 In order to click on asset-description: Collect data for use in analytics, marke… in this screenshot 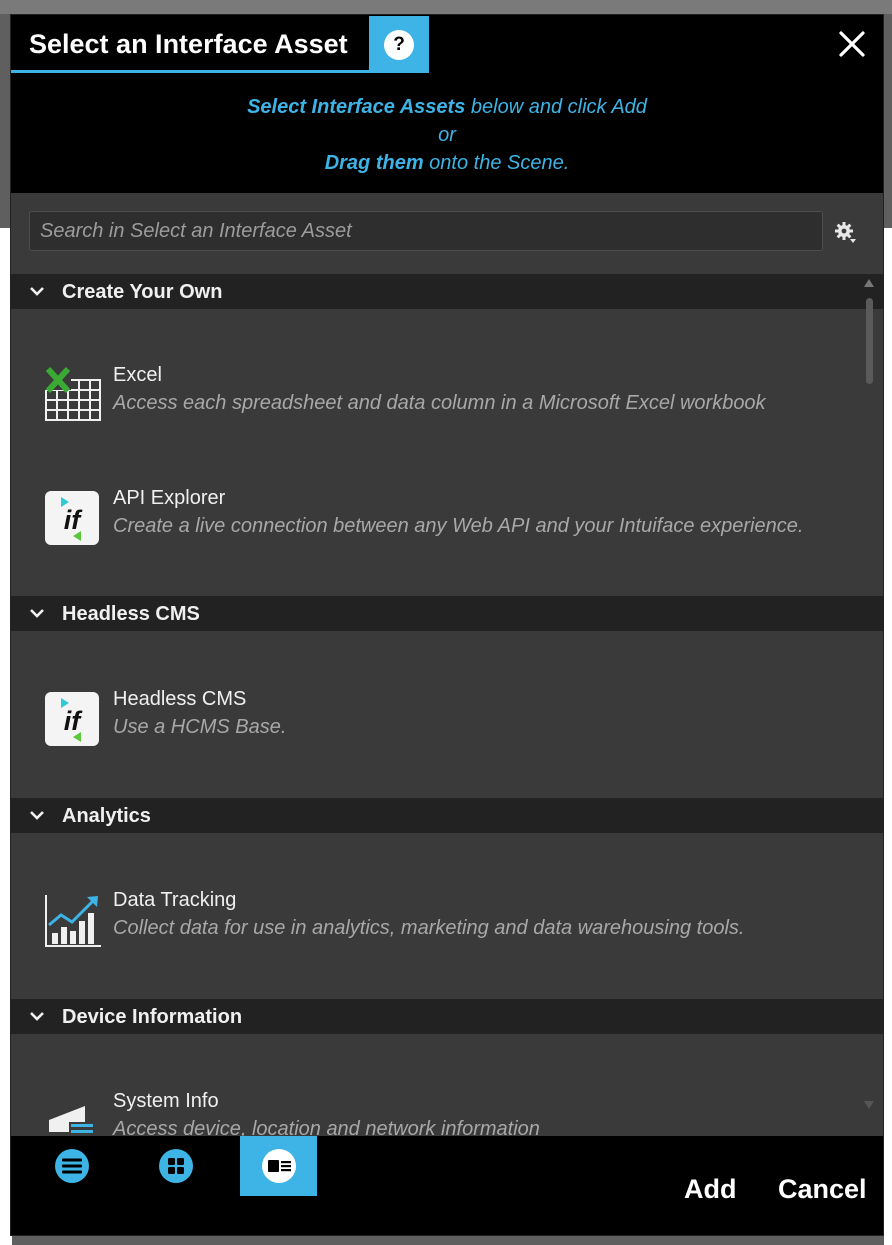, I will do `click(429, 928)`.